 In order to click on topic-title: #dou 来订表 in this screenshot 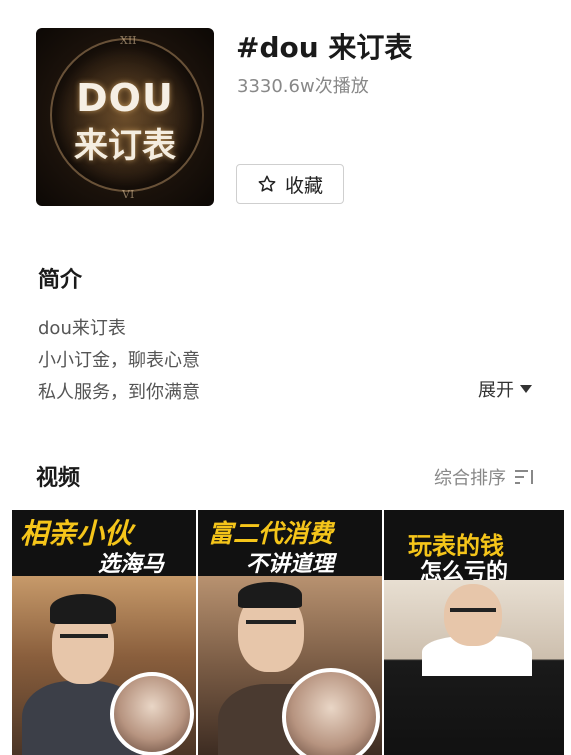, I will do `click(324, 47)`.